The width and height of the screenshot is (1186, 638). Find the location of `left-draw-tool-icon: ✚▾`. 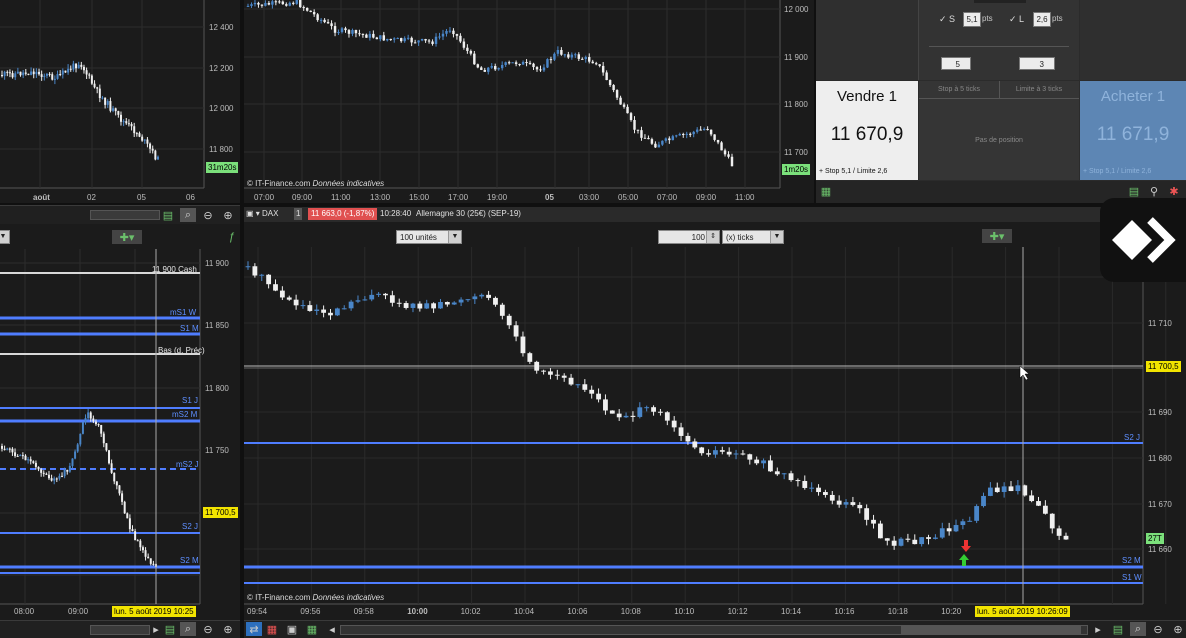

left-draw-tool-icon: ✚▾ is located at coordinates (127, 237).